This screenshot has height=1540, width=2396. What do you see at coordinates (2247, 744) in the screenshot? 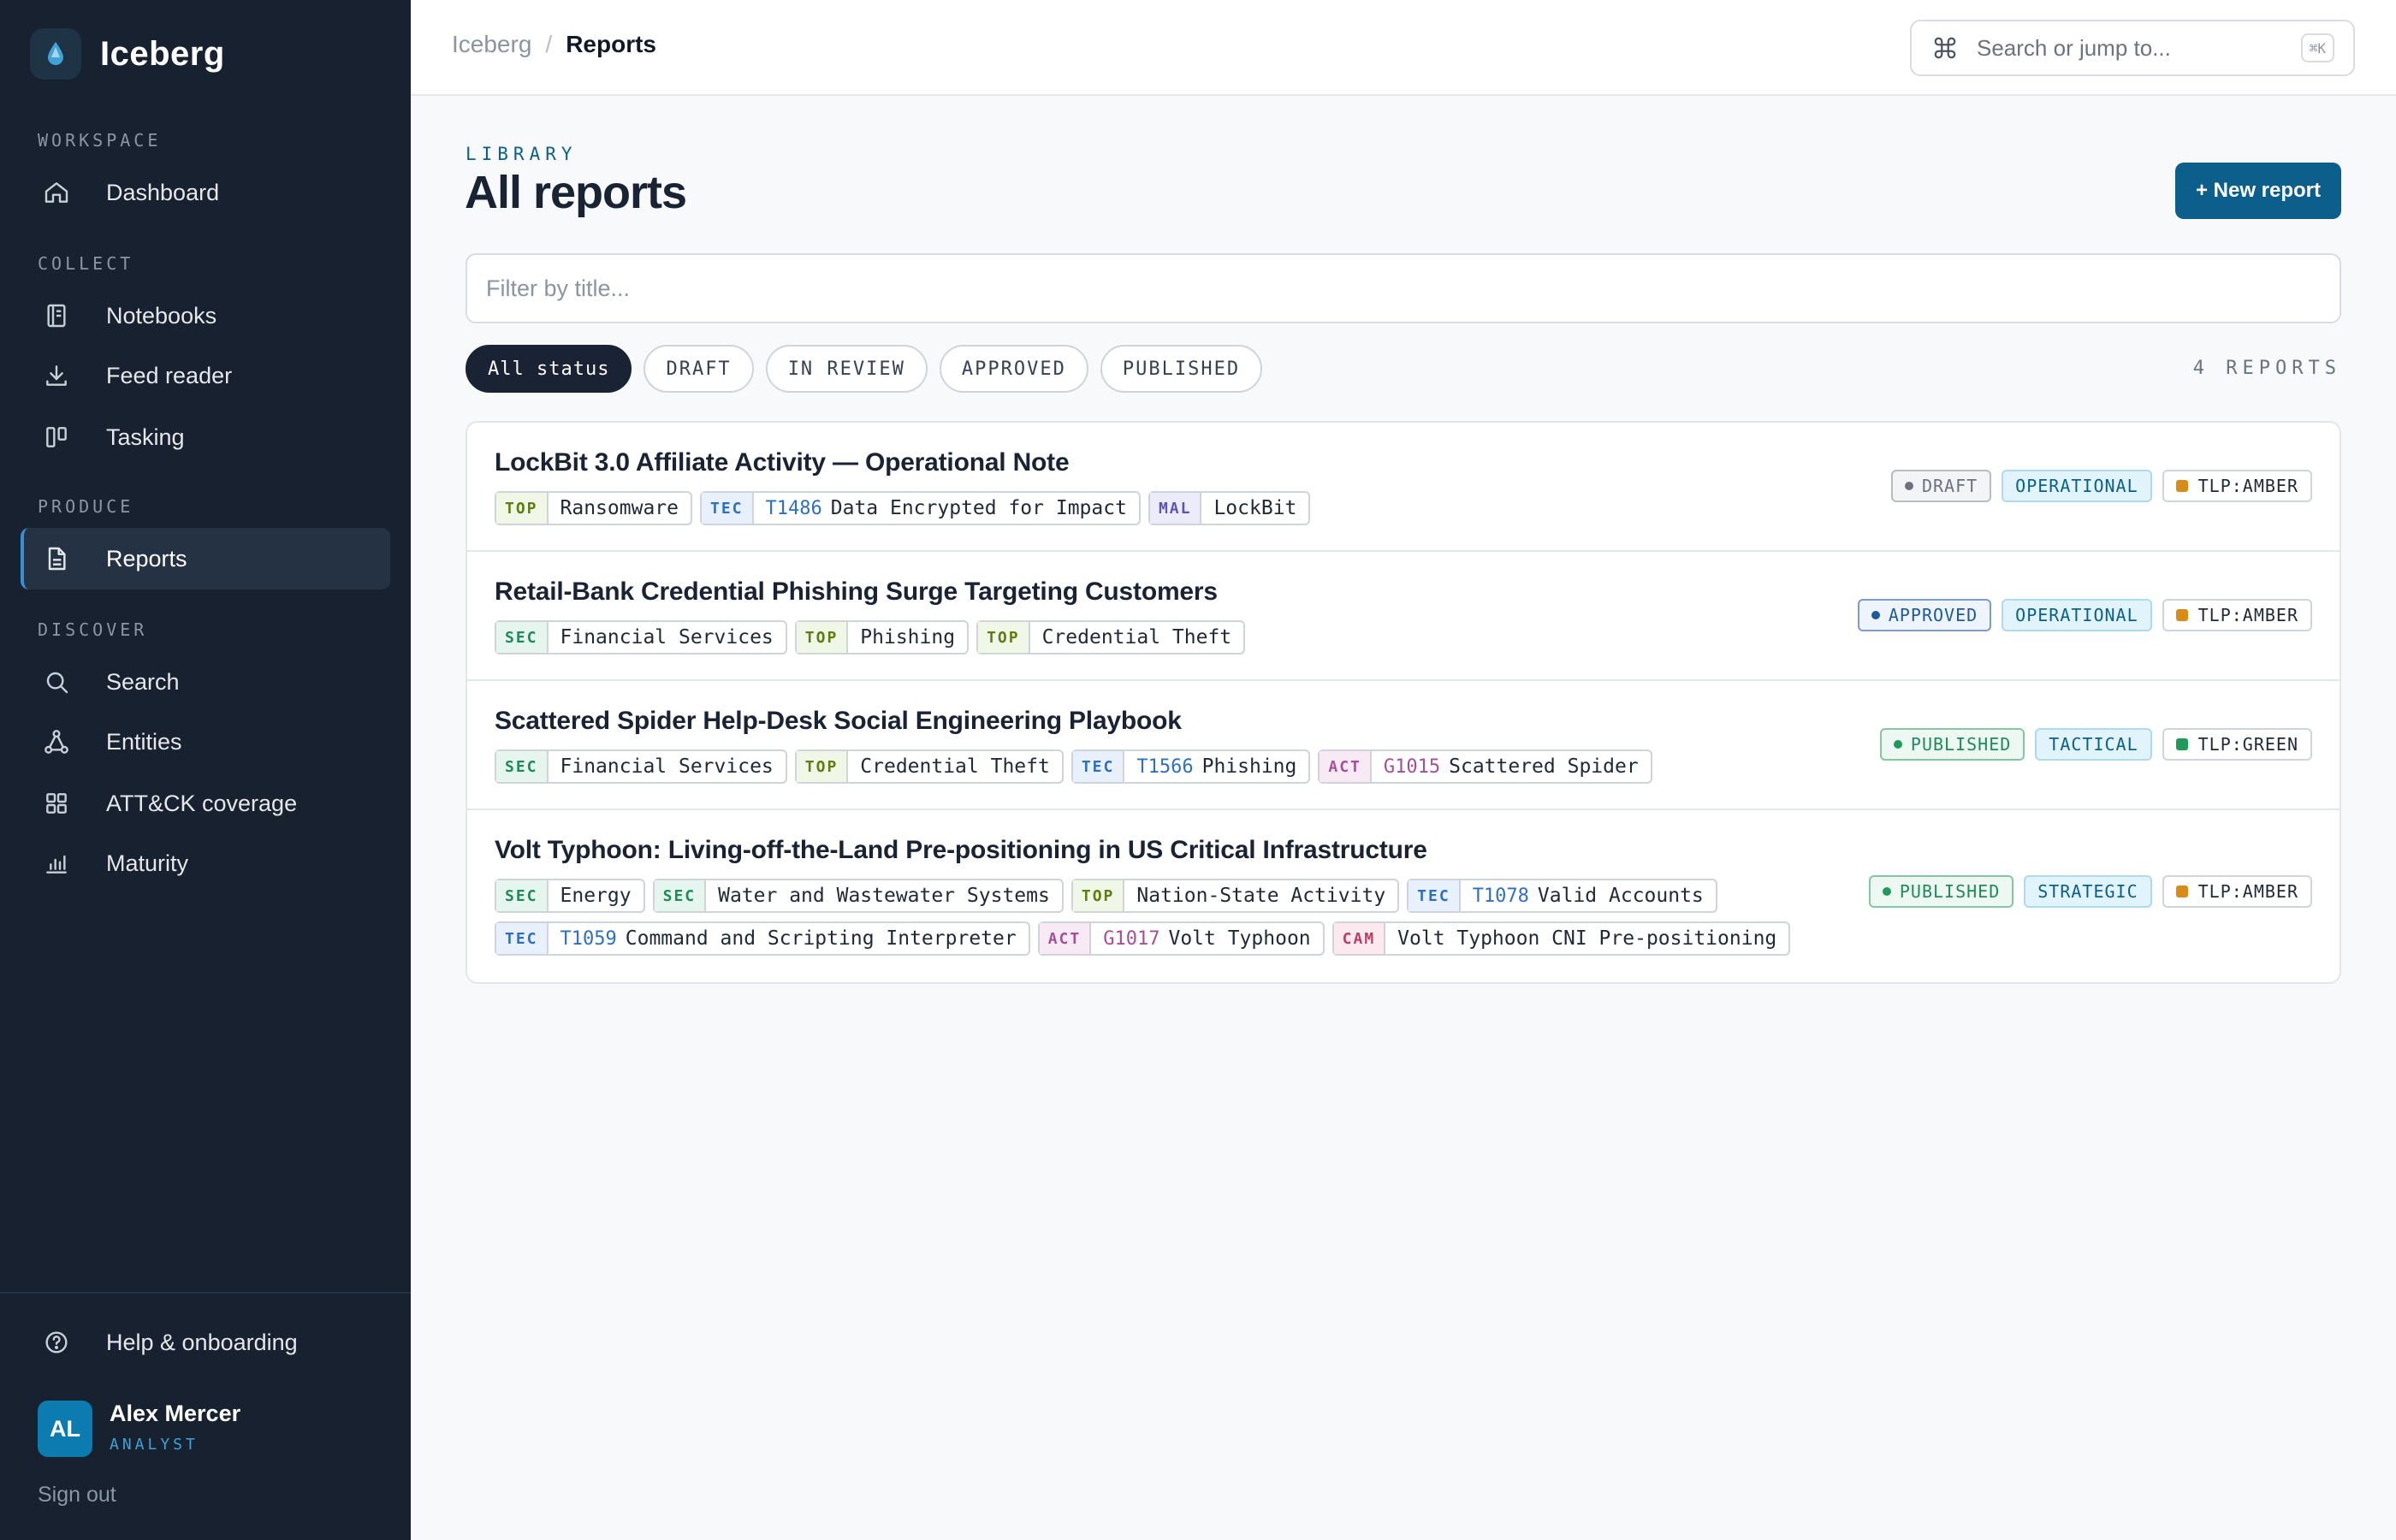
I see `tlp-badge-label: TLP:GREEN` at bounding box center [2247, 744].